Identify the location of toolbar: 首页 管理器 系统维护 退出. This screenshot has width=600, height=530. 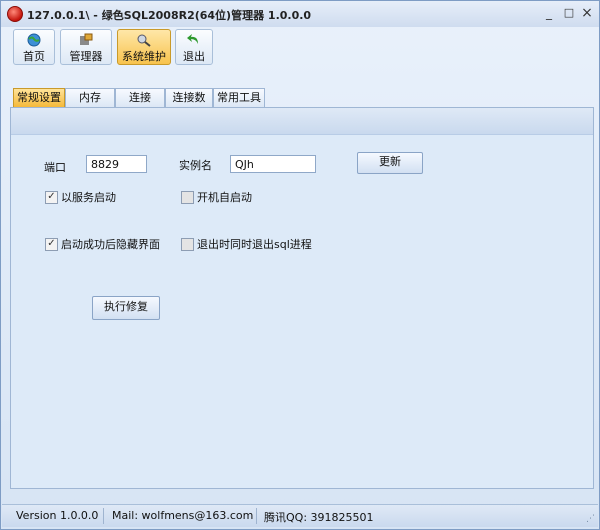
(112, 47).